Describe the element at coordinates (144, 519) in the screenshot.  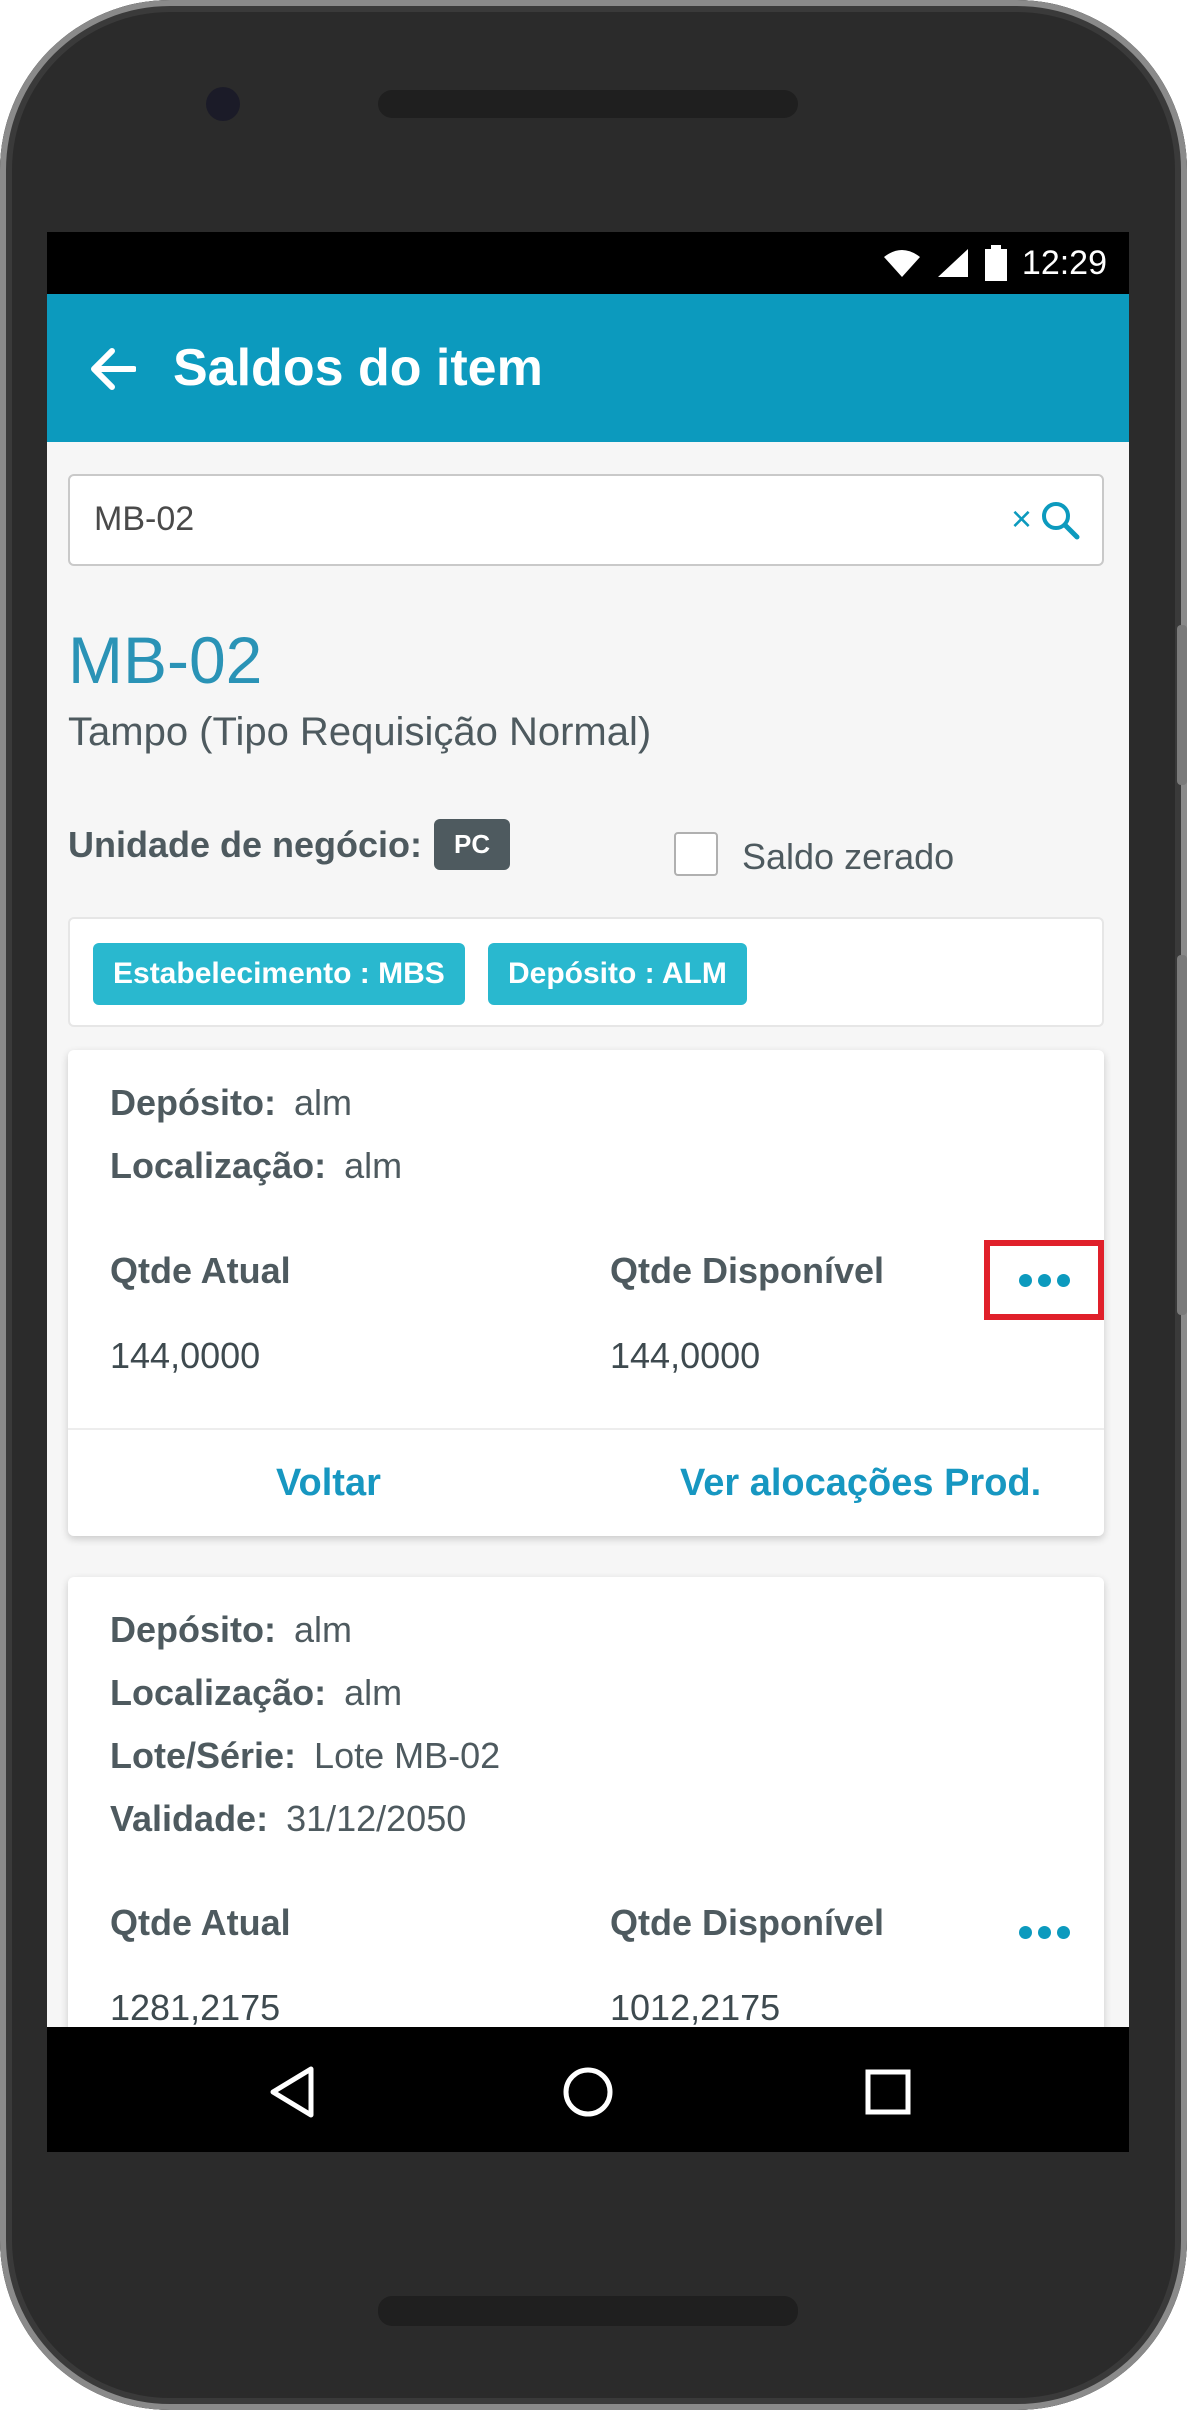
I see `search-value: MB-02` at that location.